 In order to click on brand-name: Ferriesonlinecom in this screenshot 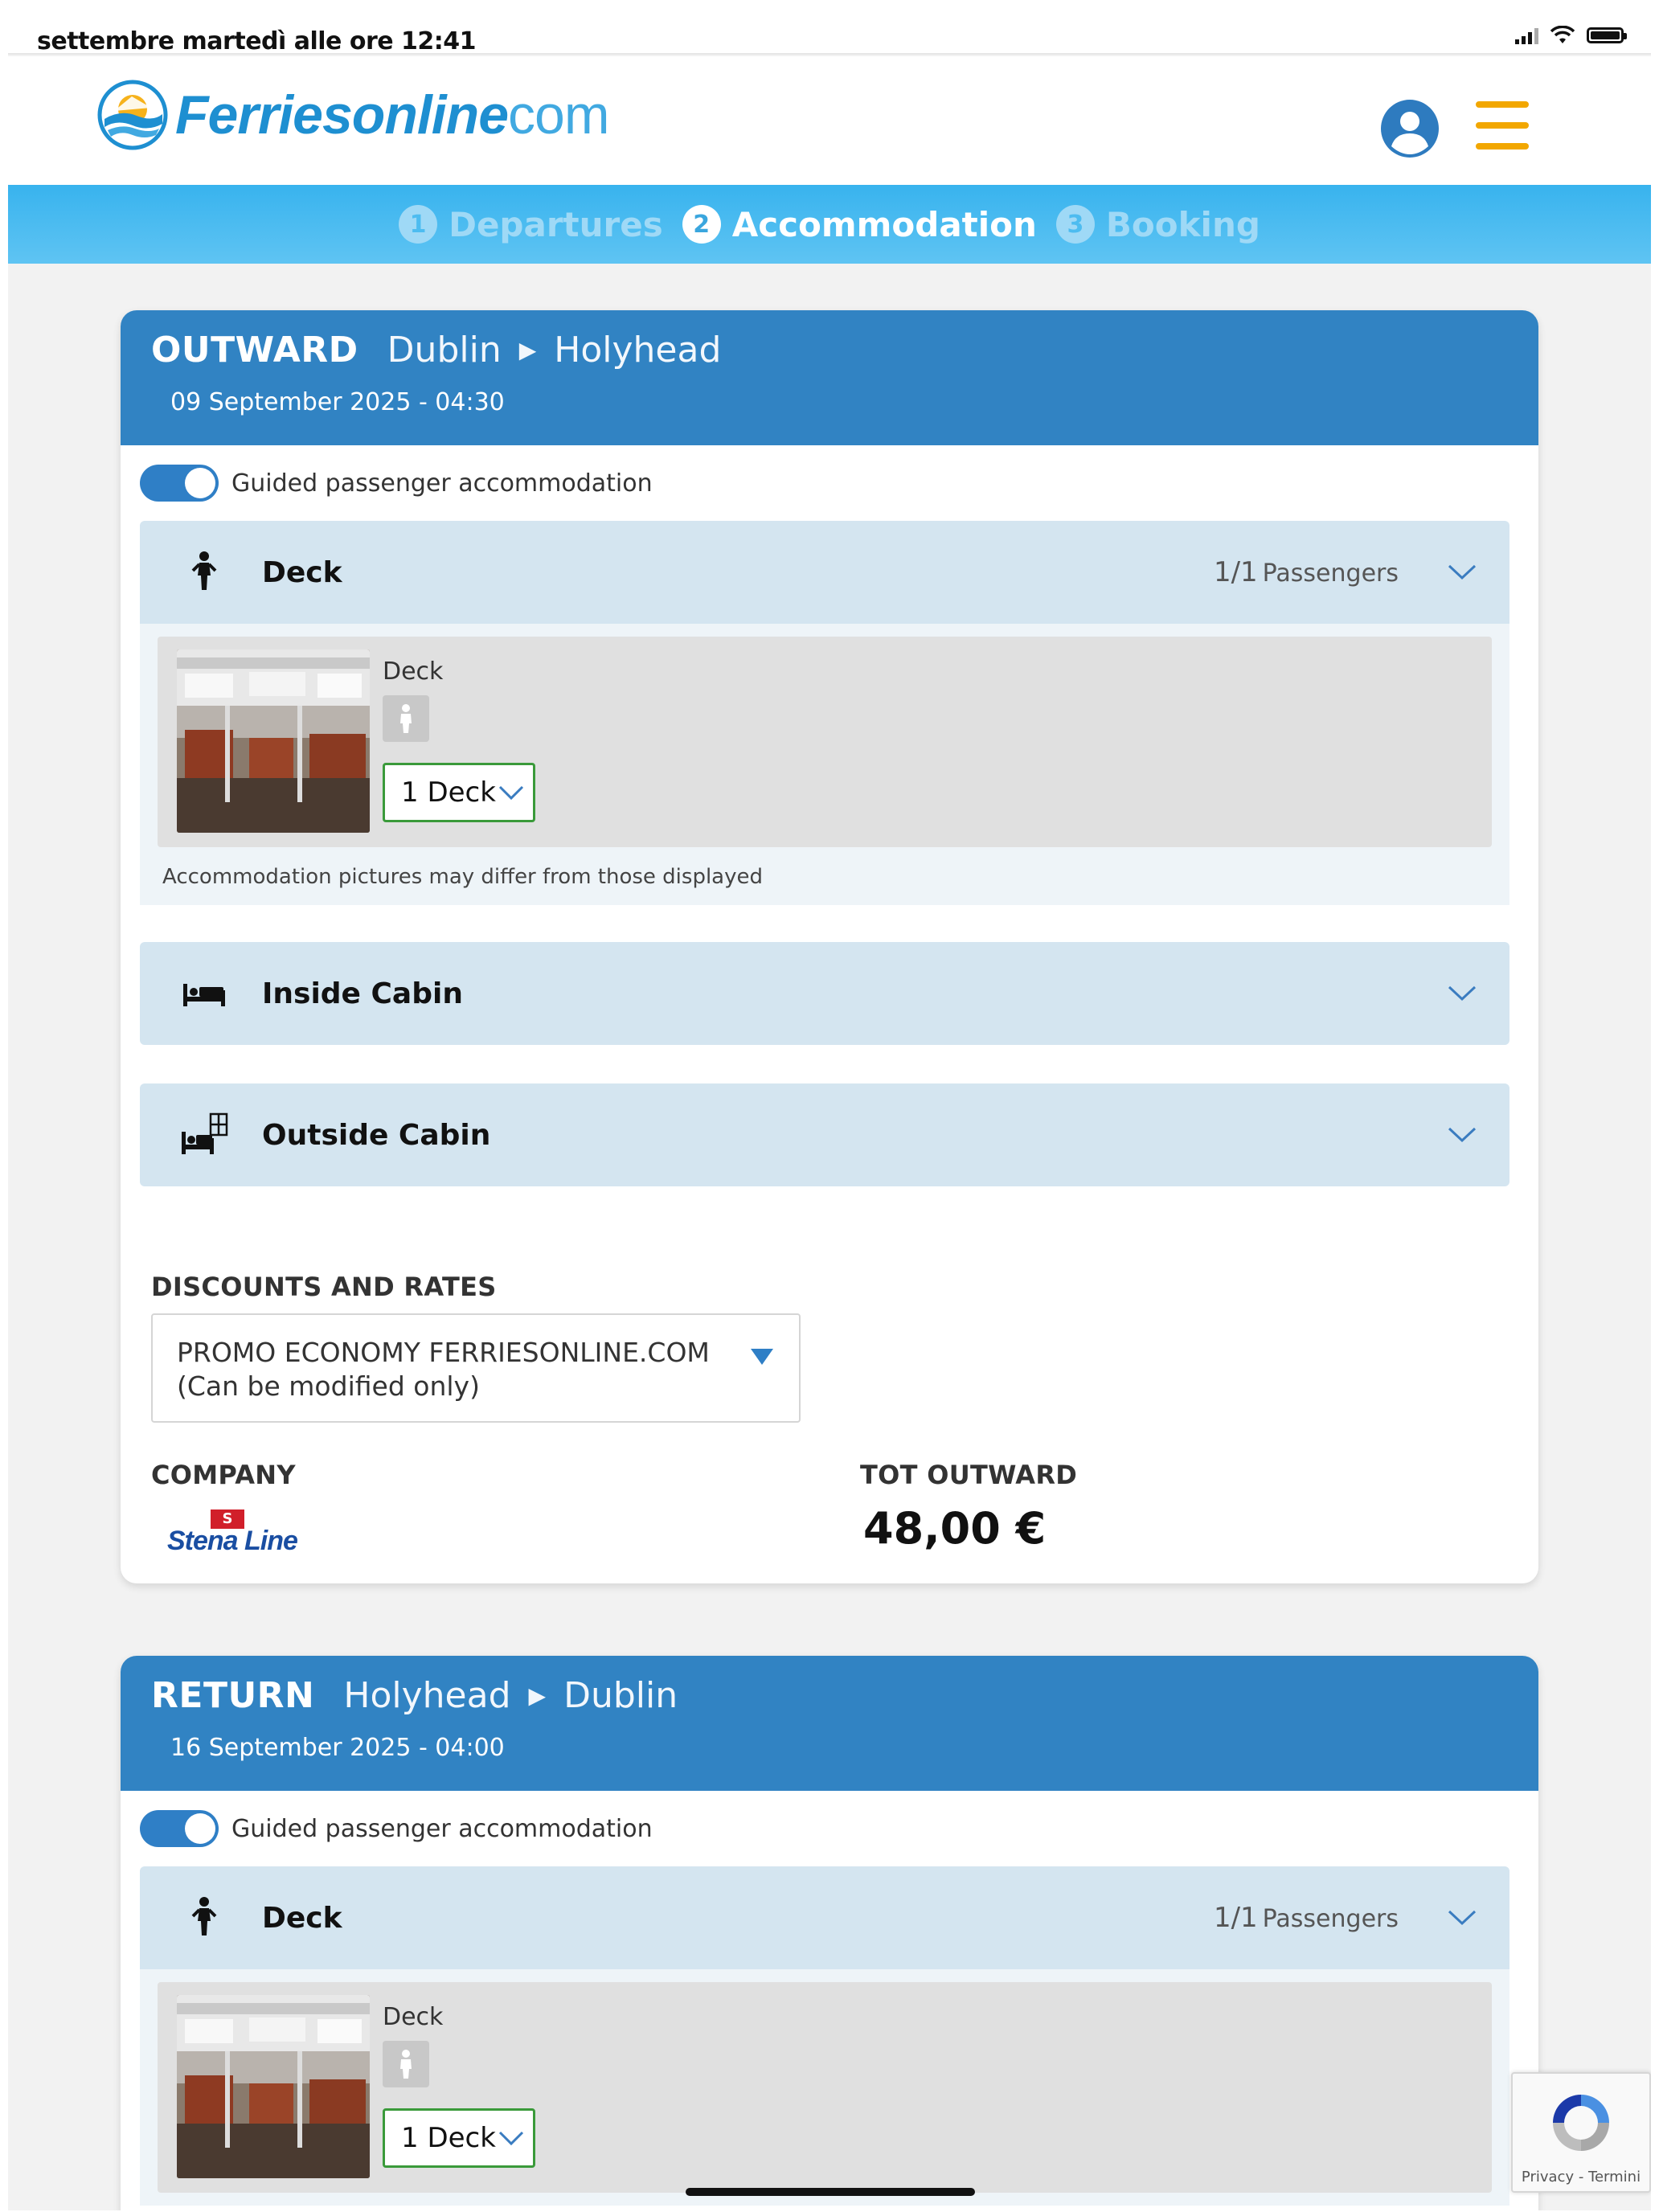, I will do `click(392, 115)`.